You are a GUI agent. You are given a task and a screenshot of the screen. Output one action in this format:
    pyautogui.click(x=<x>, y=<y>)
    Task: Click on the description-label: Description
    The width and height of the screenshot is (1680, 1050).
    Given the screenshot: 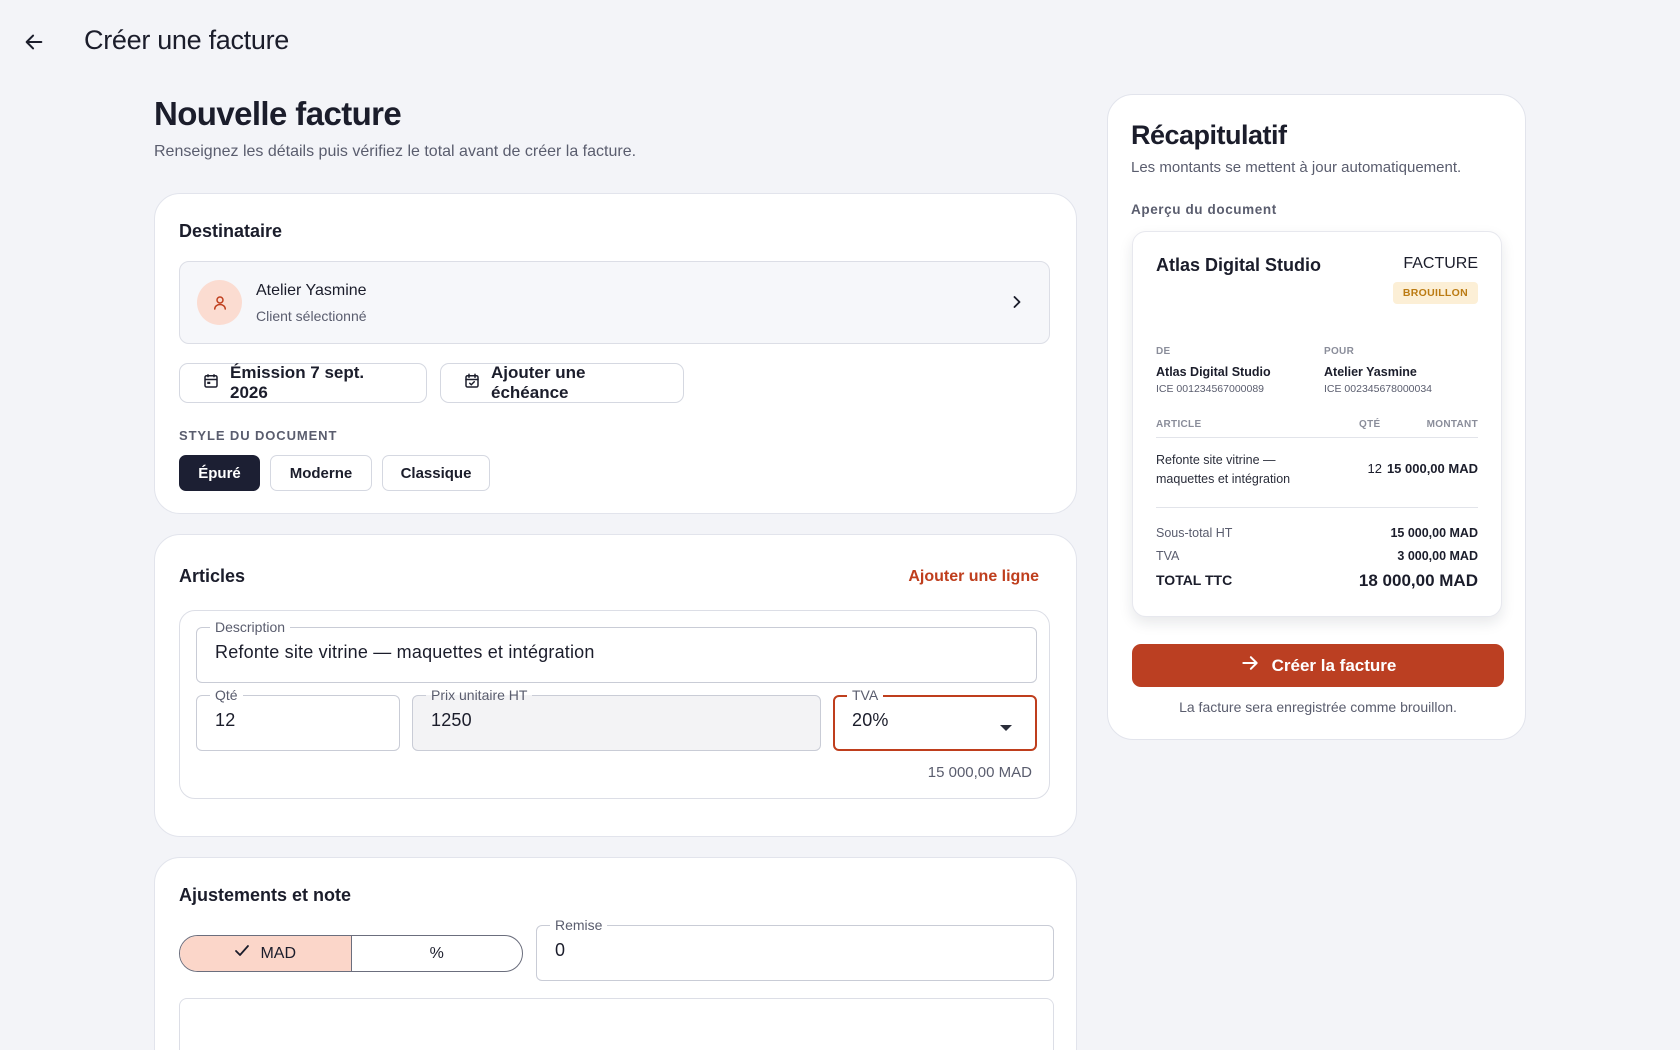 What is the action you would take?
    pyautogui.click(x=250, y=627)
    